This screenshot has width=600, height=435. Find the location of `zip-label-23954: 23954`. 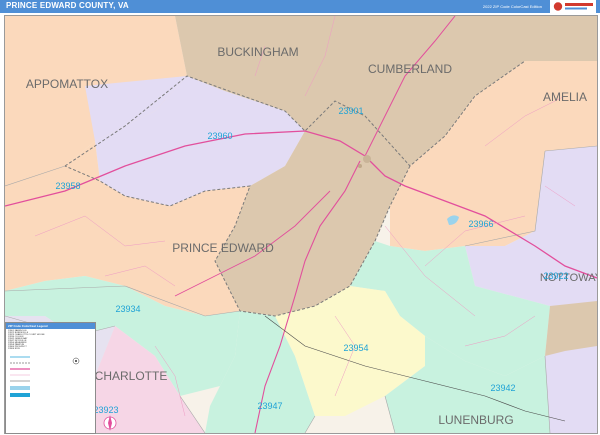

zip-label-23954: 23954 is located at coordinates (355, 348).